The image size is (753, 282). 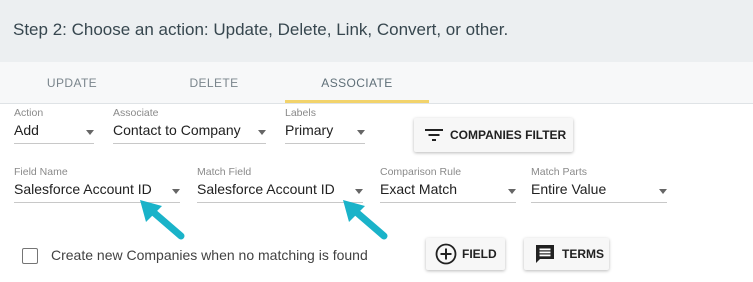 I want to click on field-name-label: Field Name, so click(x=41, y=172).